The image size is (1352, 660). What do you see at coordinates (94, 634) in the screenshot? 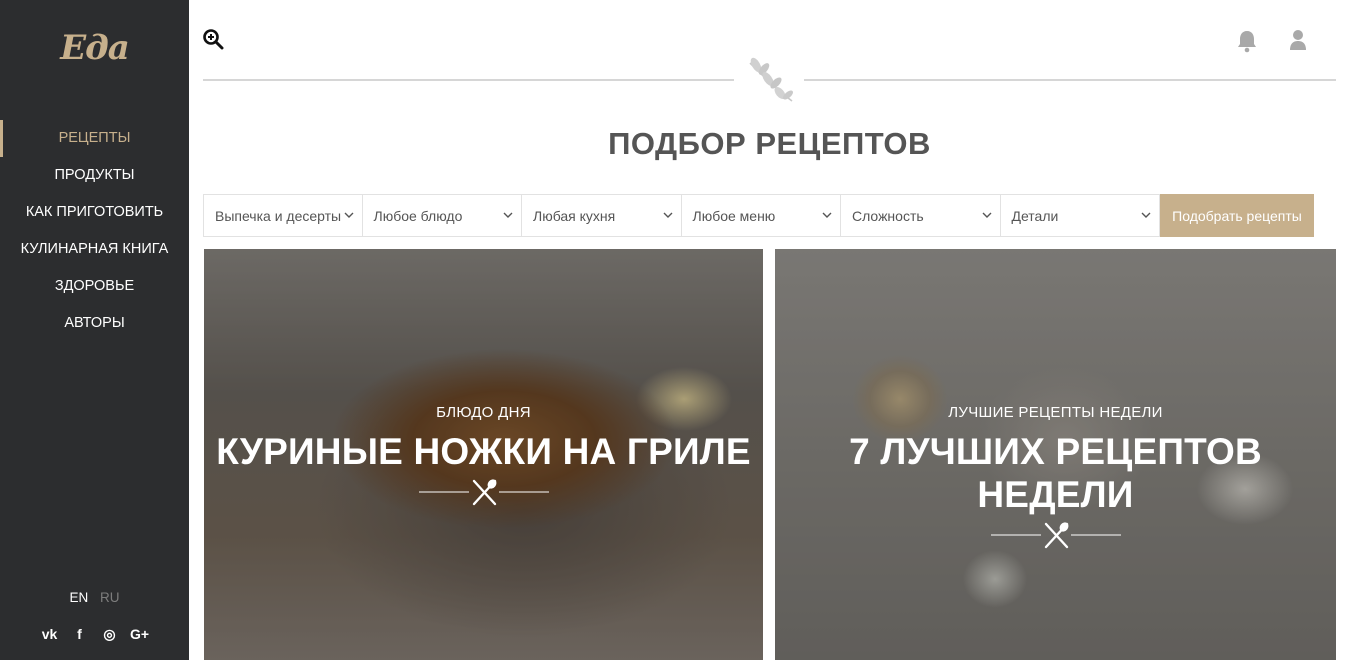
I see `social-links: vk f ◎ G+` at bounding box center [94, 634].